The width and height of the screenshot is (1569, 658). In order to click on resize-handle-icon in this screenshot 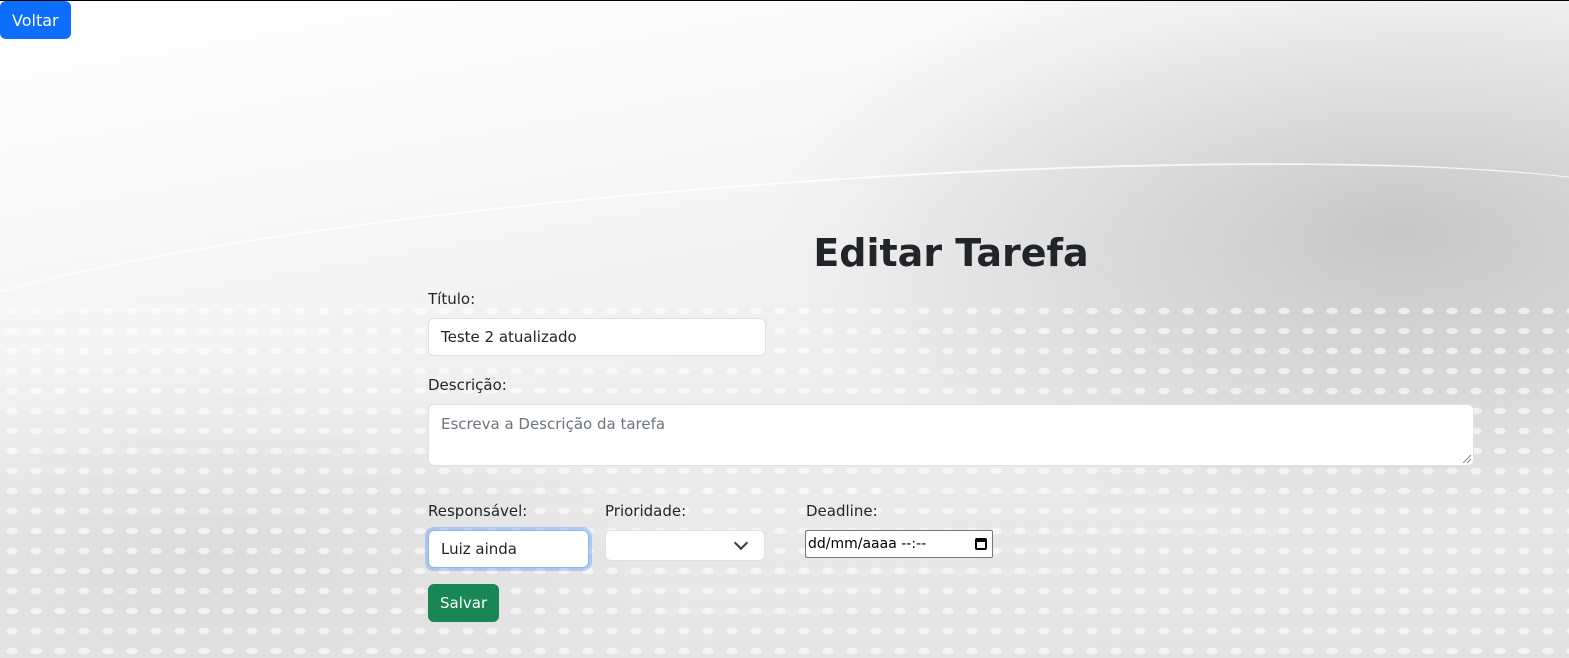, I will do `click(1467, 459)`.